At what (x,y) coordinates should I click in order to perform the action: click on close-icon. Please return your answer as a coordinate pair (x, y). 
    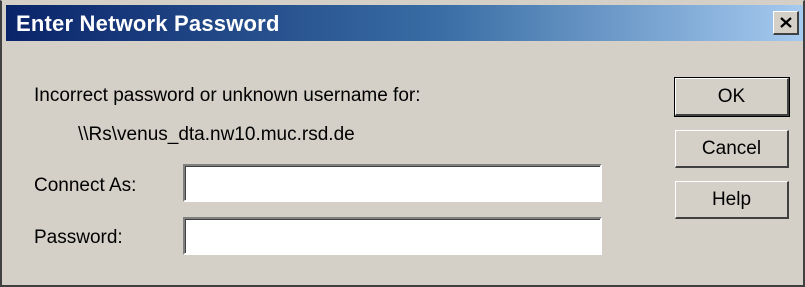
    Looking at the image, I should click on (785, 22).